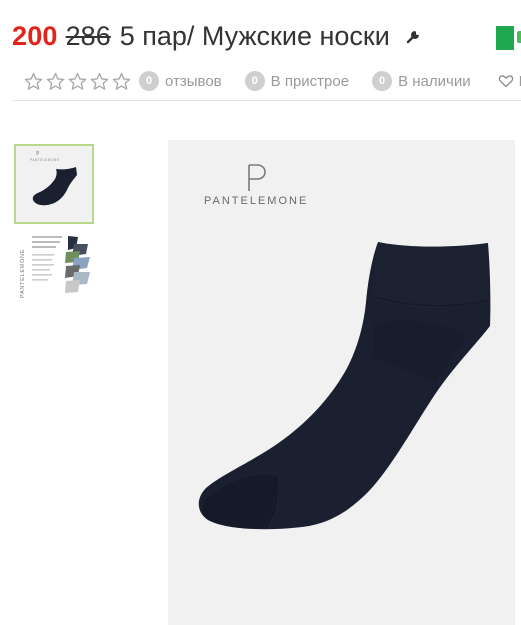  I want to click on thumbnail-selected: P PANTELEMONE, so click(54, 184).